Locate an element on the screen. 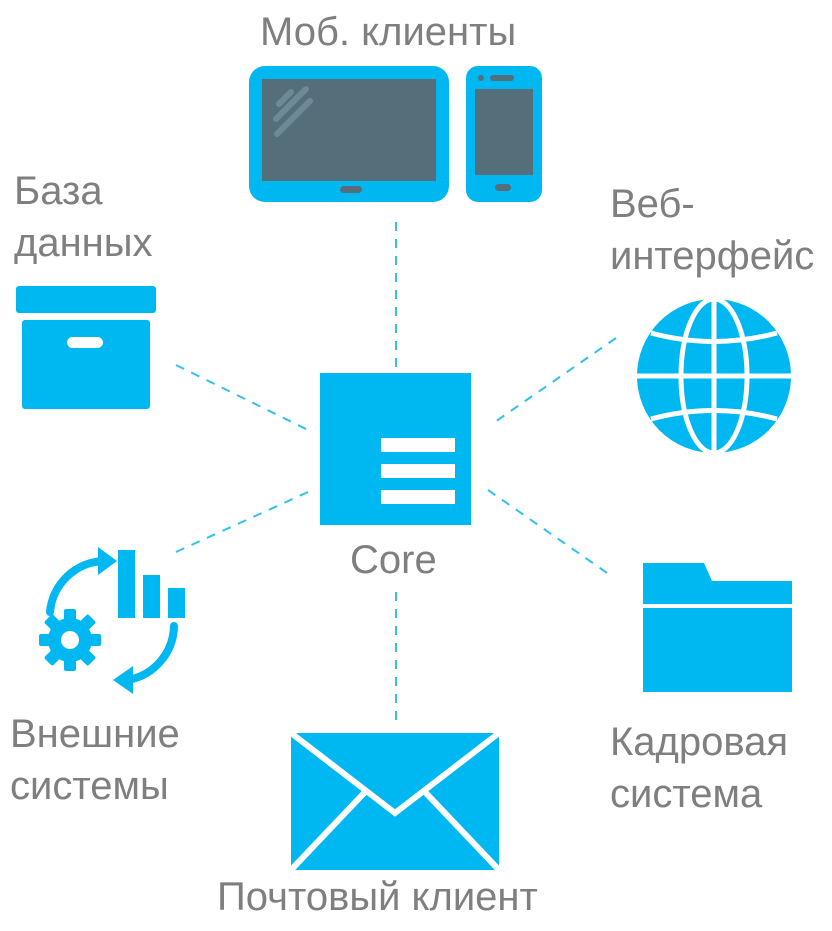 Image resolution: width=832 pixels, height=931 pixels. archive-box-icon is located at coordinates (86, 347).